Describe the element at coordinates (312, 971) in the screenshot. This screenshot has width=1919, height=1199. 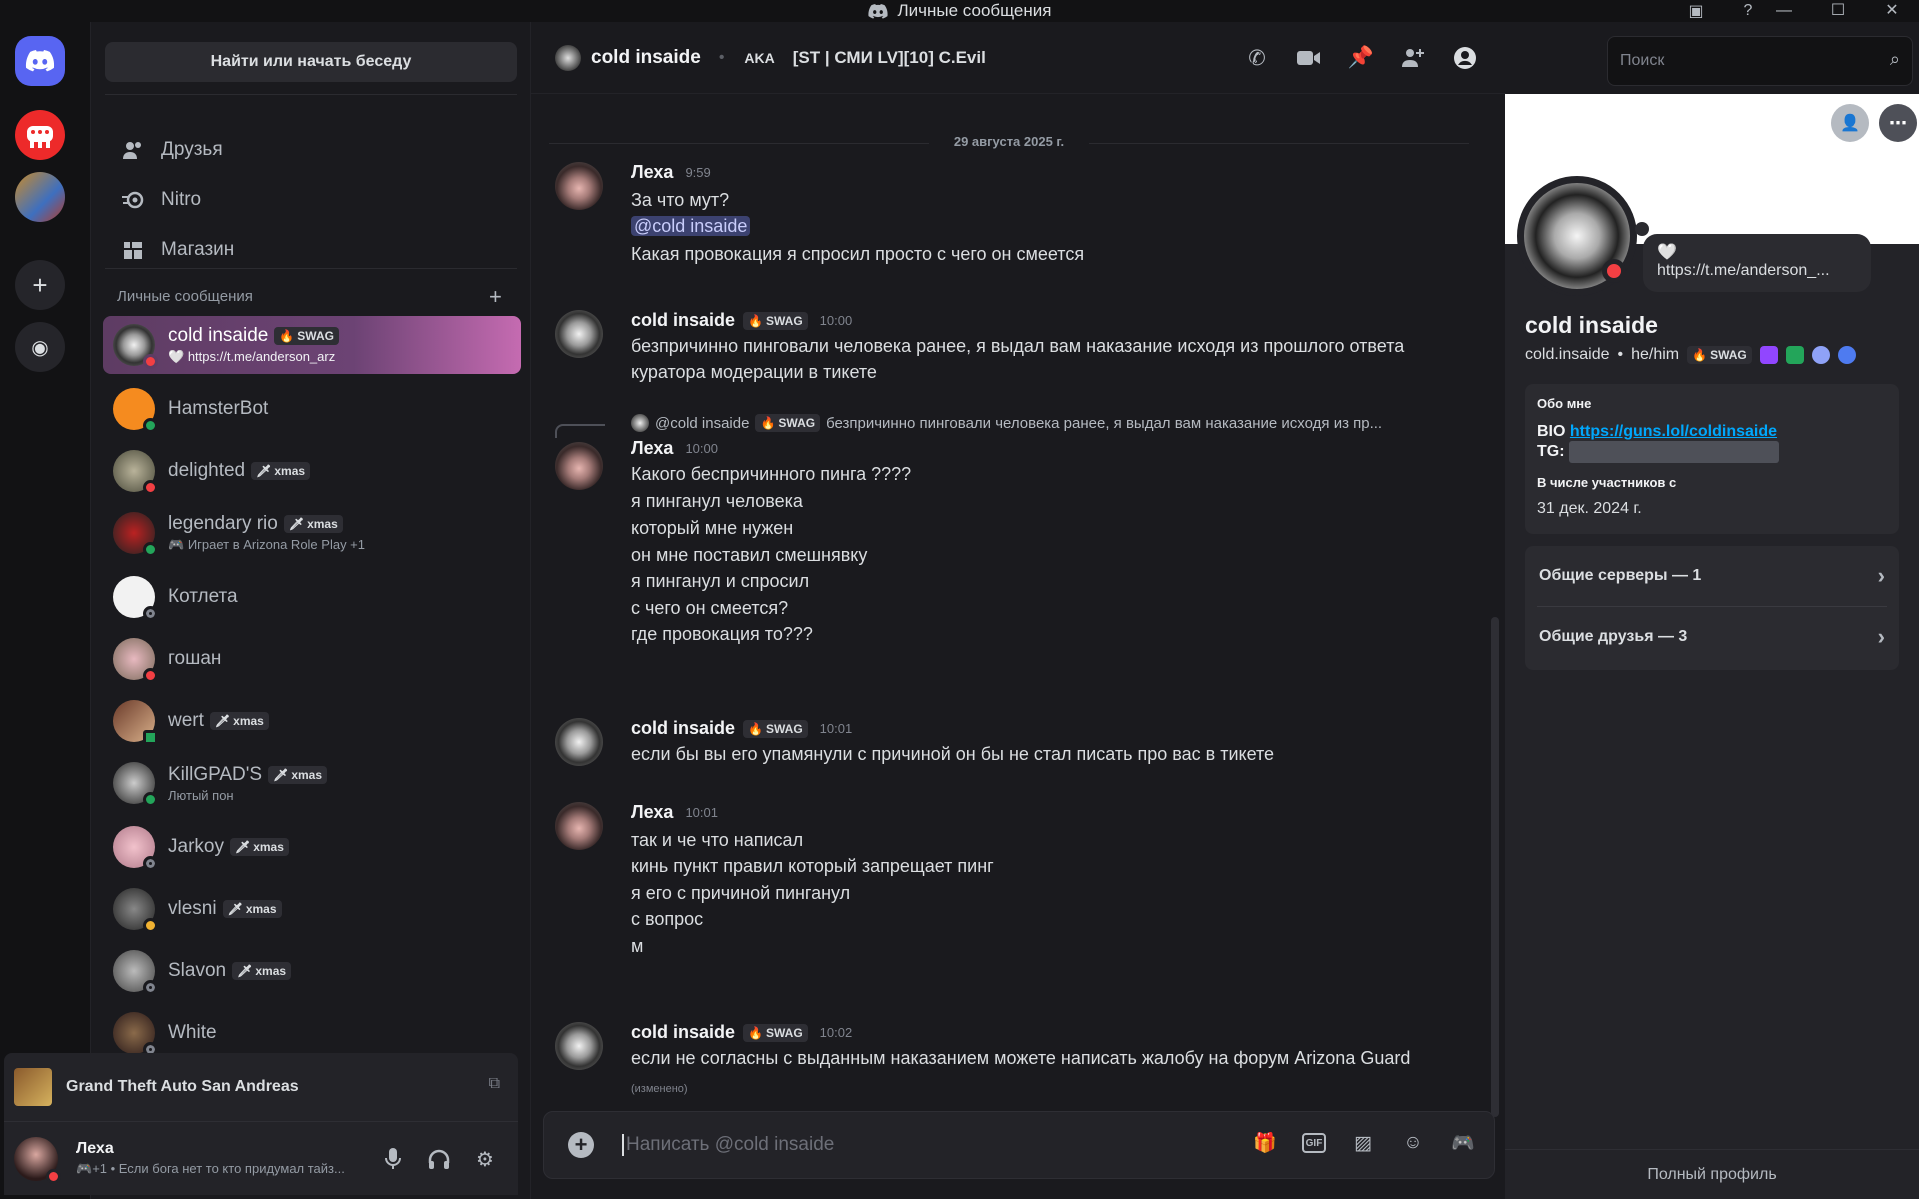
I see `dm-item-slavon: Slavon 🗡 xmas` at that location.